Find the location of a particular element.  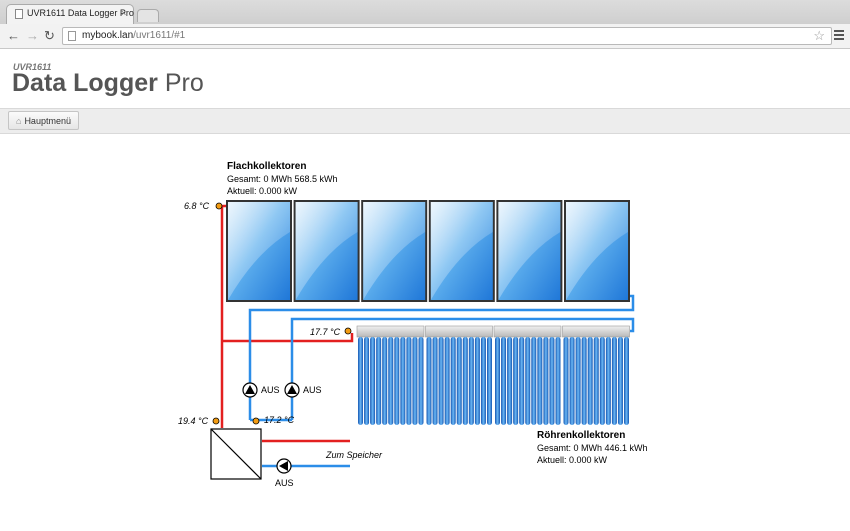

flat-collector-panels is located at coordinates (428, 251).